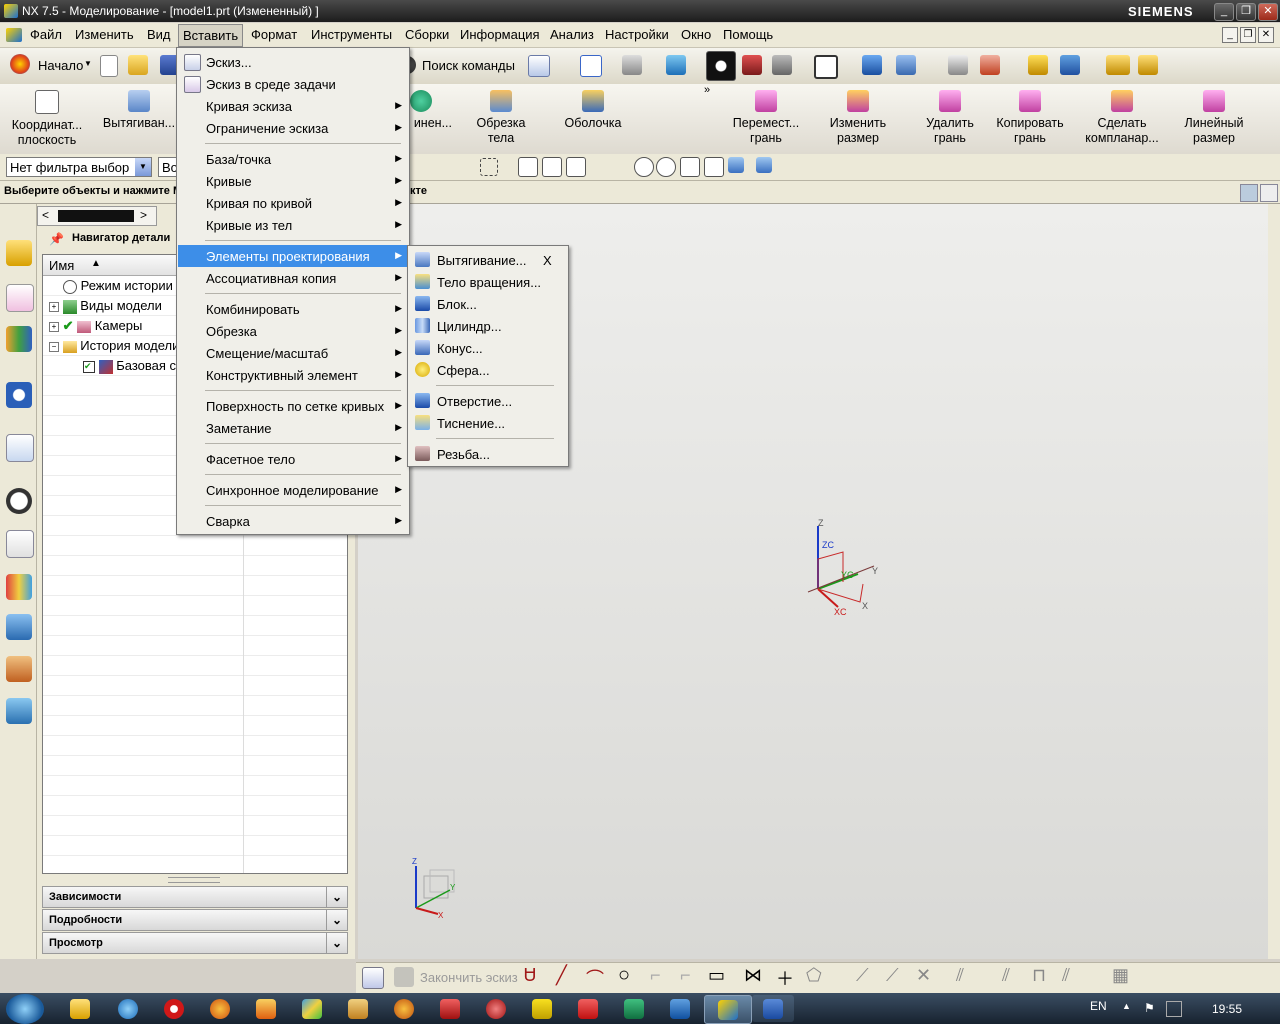 Image resolution: width=1280 pixels, height=1024 pixels. What do you see at coordinates (336, 897) in the screenshot?
I see `chevron-down-icon: ⌄` at bounding box center [336, 897].